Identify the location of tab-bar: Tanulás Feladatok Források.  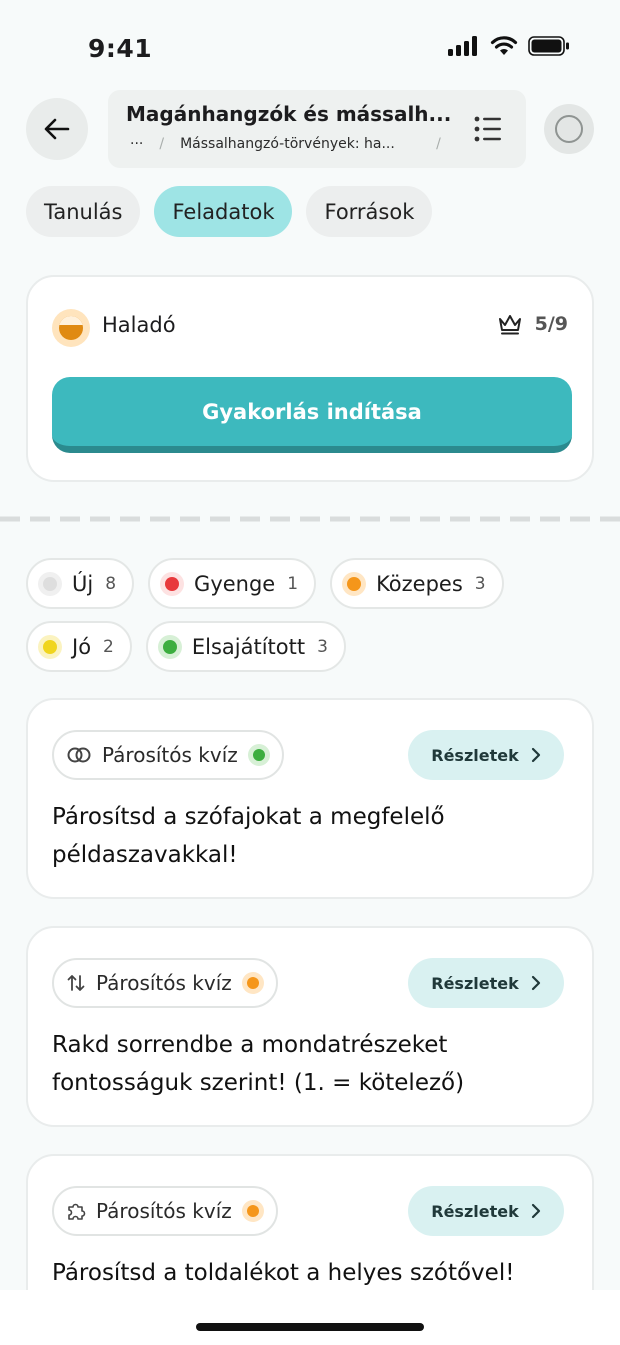
(229, 211).